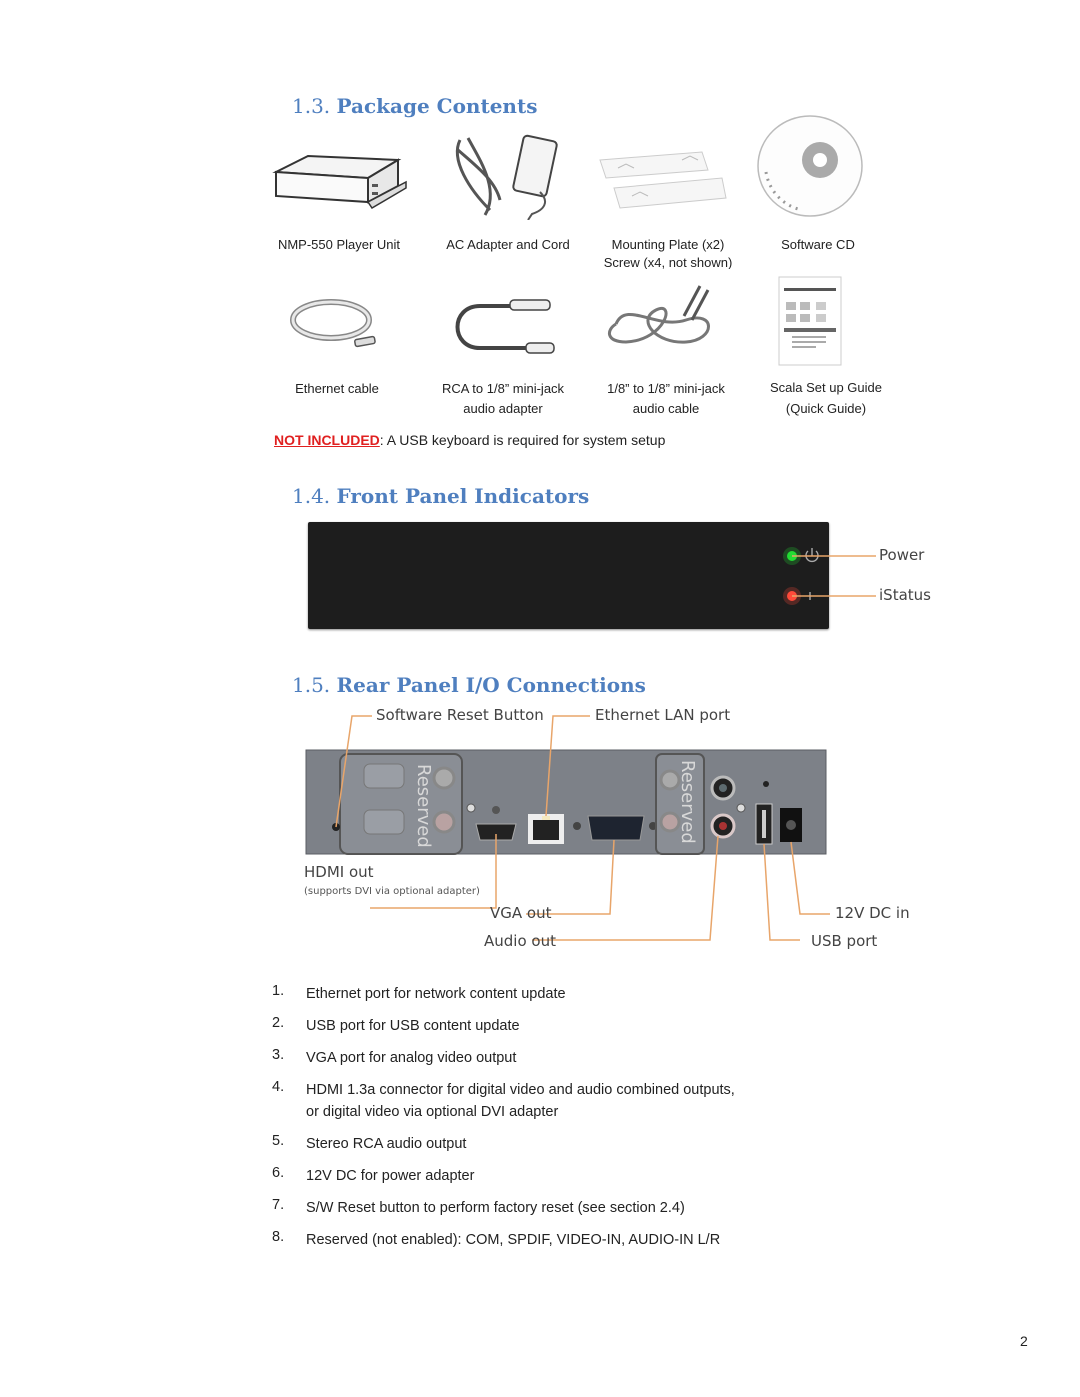 The width and height of the screenshot is (1080, 1397). Describe the element at coordinates (505, 326) in the screenshot. I see `rca-adapter-image` at that location.